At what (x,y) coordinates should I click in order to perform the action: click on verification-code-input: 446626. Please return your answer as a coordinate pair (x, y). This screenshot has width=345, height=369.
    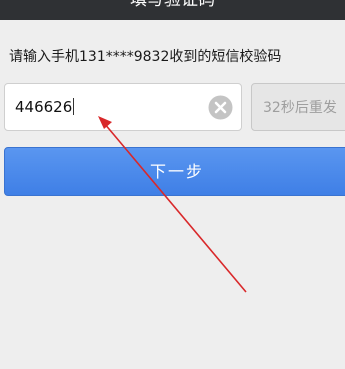
    Looking at the image, I should click on (123, 107).